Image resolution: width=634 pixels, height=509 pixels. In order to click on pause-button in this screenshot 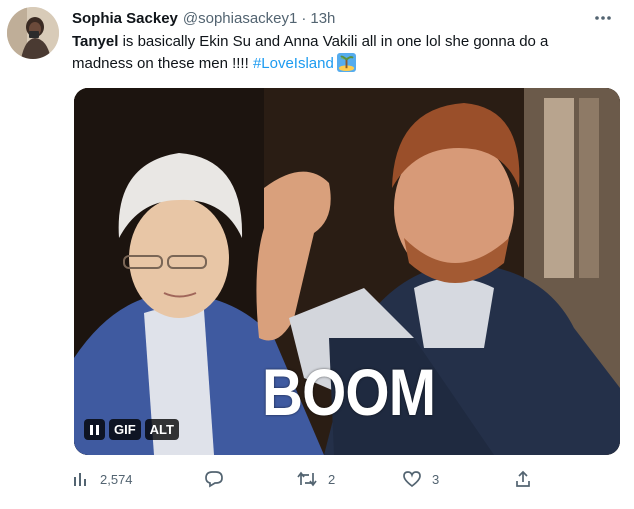, I will do `click(94, 429)`.